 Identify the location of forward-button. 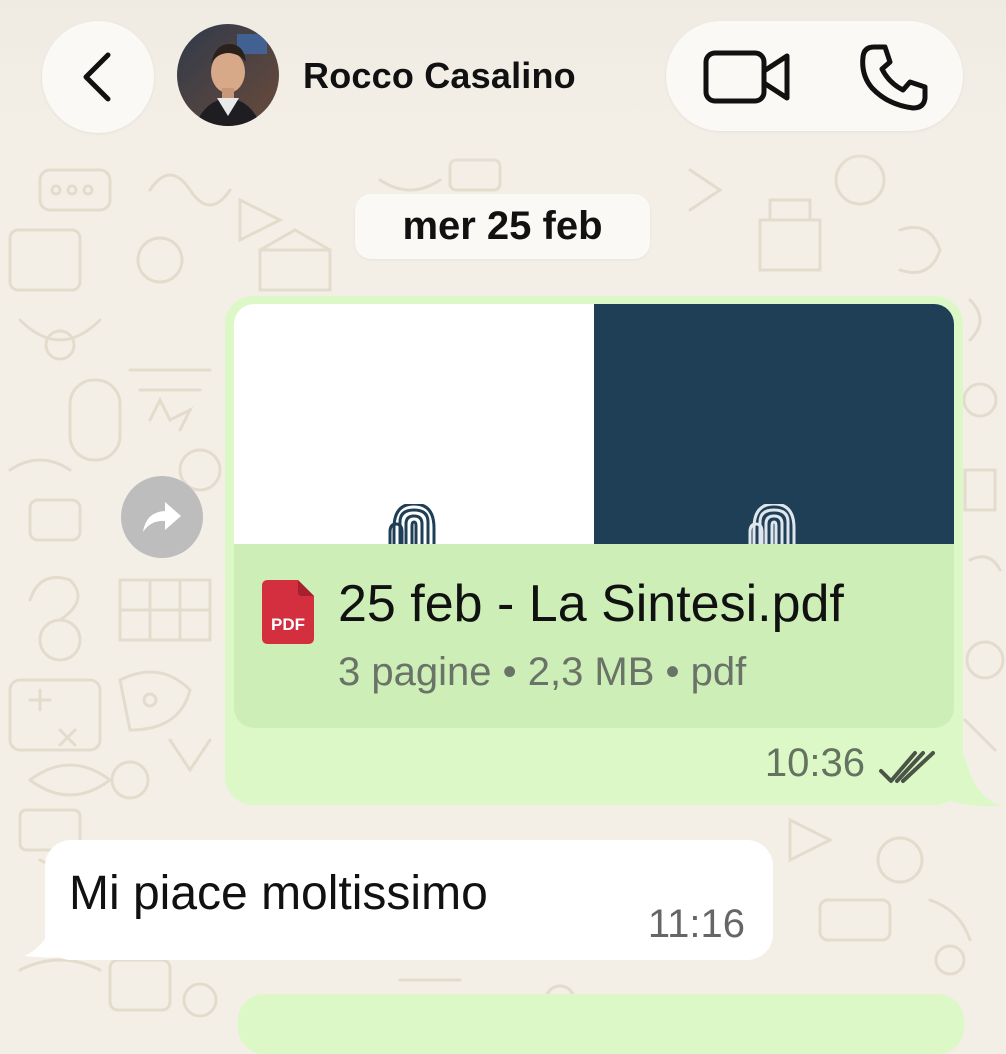
(162, 517).